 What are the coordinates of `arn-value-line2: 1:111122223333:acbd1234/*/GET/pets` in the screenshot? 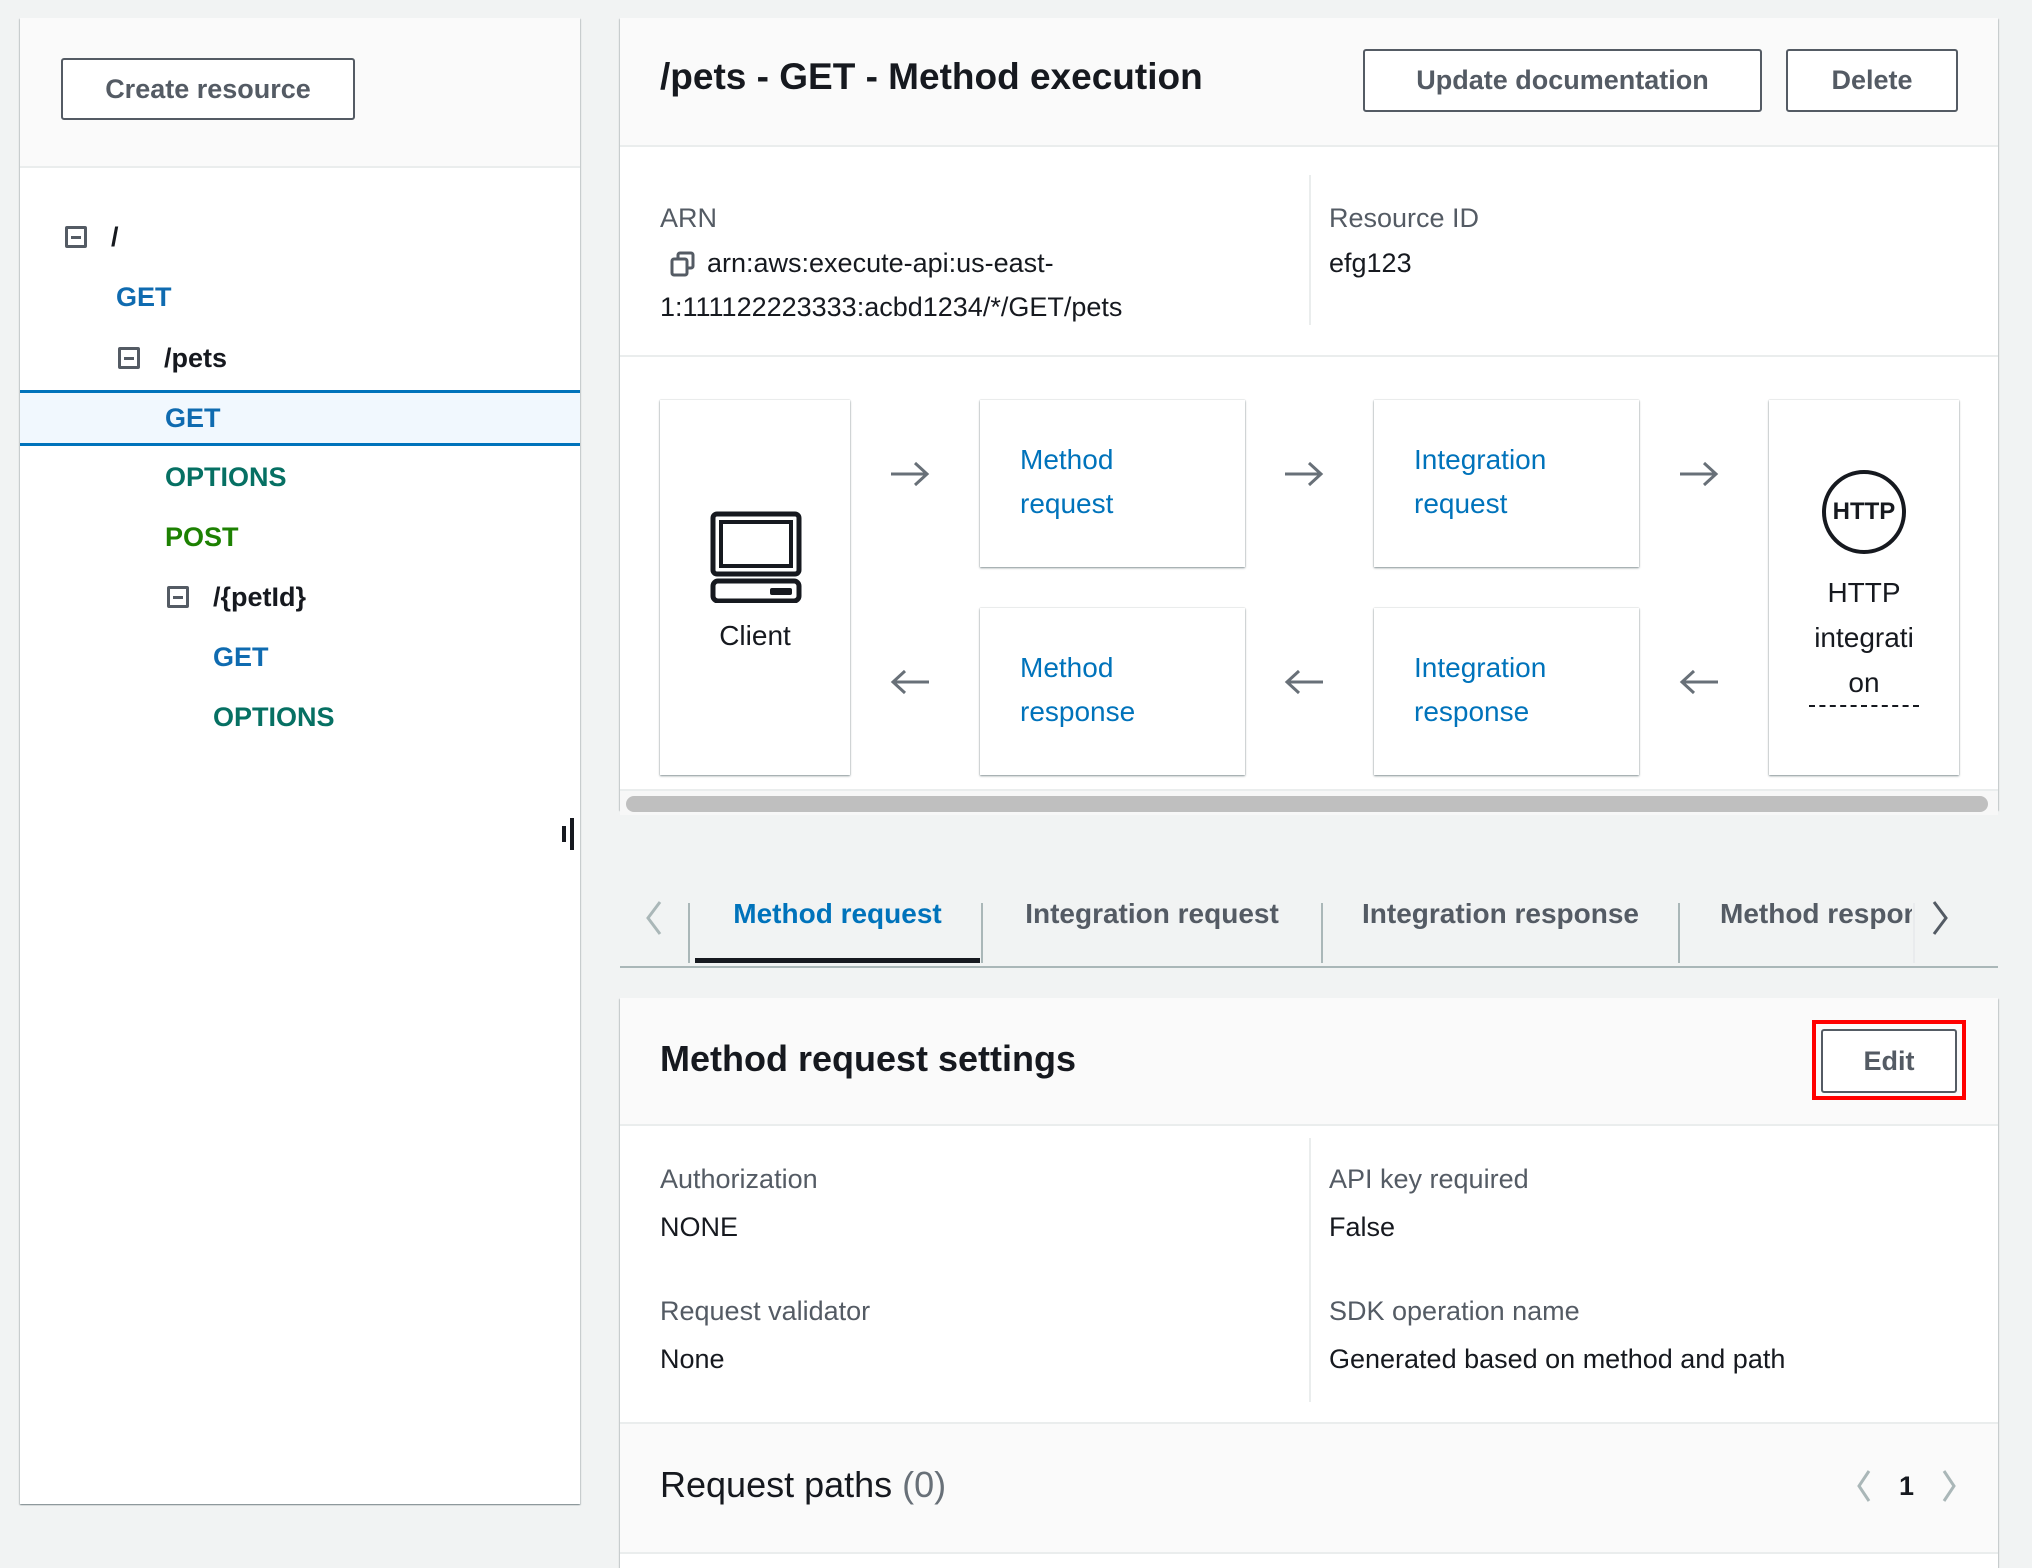 It's located at (891, 307).